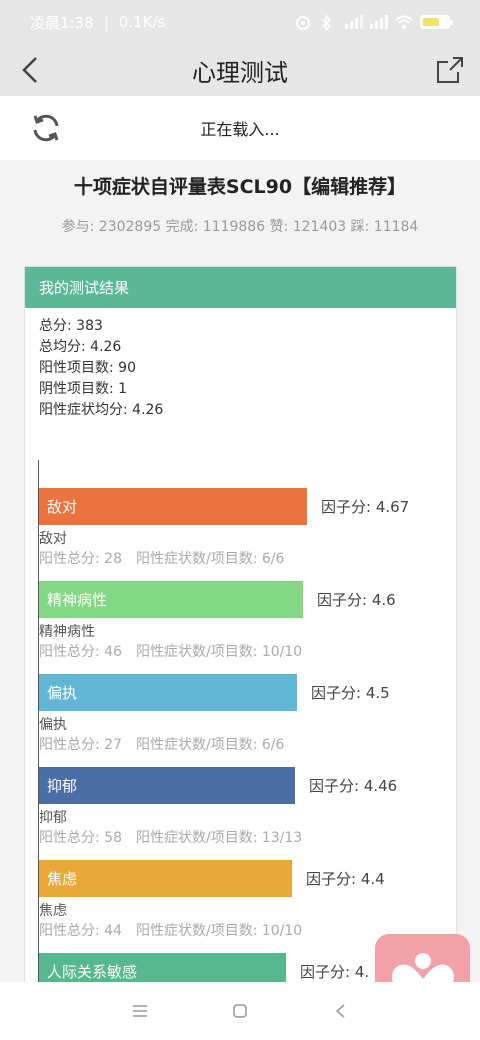 This screenshot has height=1040, width=480. Describe the element at coordinates (87, 368) in the screenshot. I see `summary-positive-count: 阳性项目数: 90` at that location.